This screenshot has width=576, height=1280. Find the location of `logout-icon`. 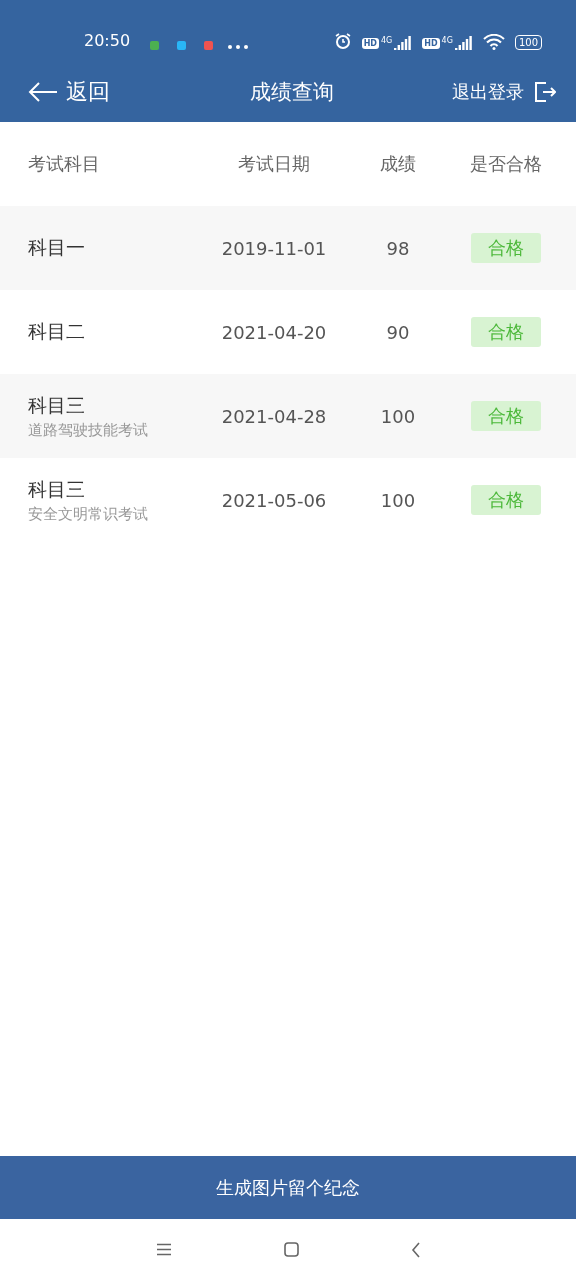

logout-icon is located at coordinates (545, 92).